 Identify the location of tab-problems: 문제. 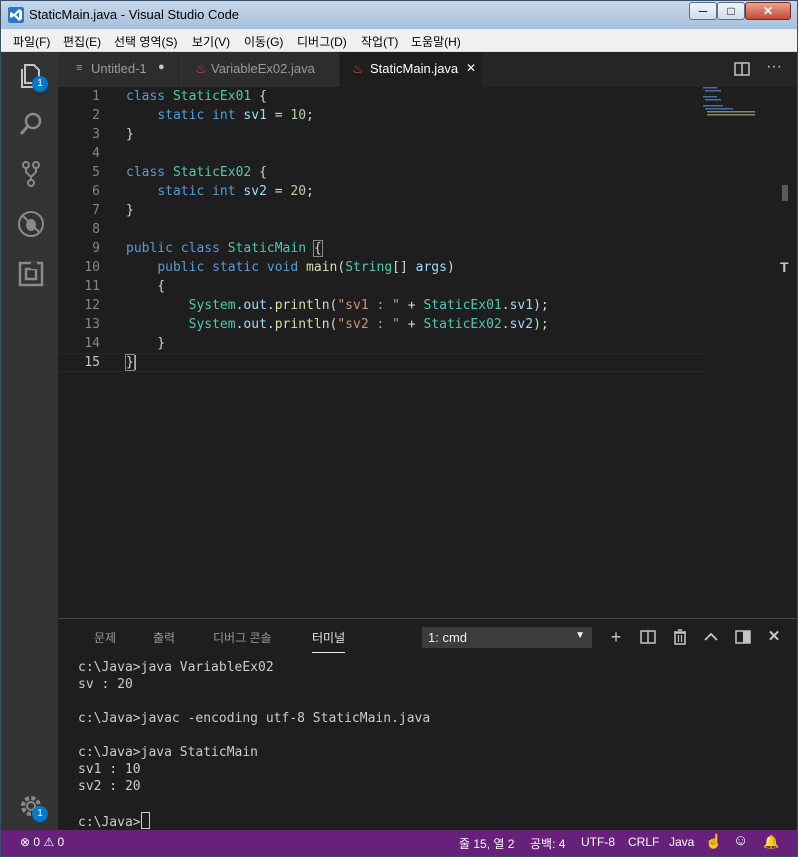
(105, 637).